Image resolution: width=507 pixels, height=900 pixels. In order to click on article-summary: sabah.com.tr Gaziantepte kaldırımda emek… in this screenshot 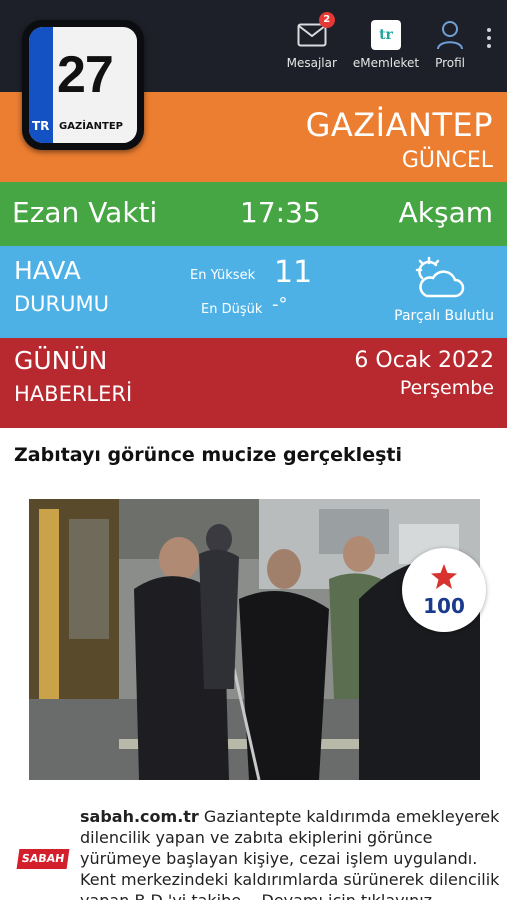, I will do `click(290, 853)`.